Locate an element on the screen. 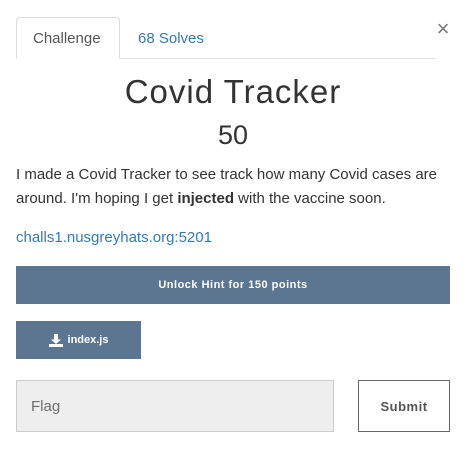 This screenshot has width=472, height=460. close-icon: × is located at coordinates (443, 29).